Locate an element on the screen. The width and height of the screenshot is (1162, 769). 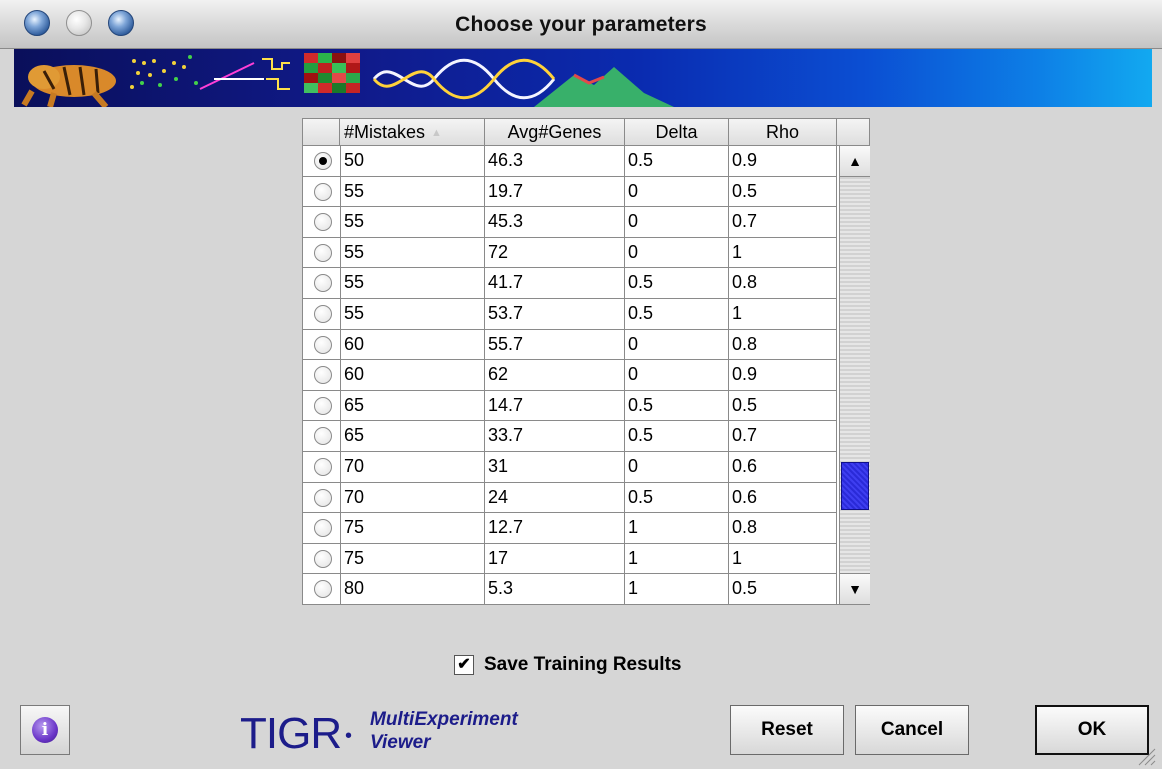
reset-button: Reset is located at coordinates (787, 730).